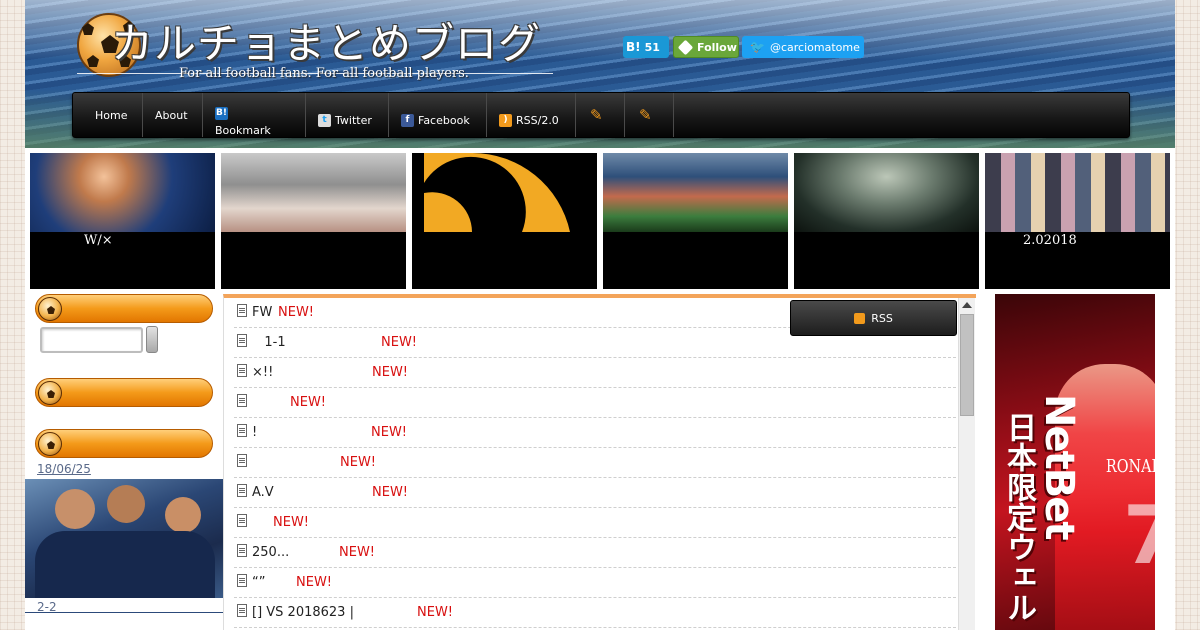 This screenshot has height=630, width=1200. What do you see at coordinates (814, 47) in the screenshot?
I see `twitter-handle: @carciomatome` at bounding box center [814, 47].